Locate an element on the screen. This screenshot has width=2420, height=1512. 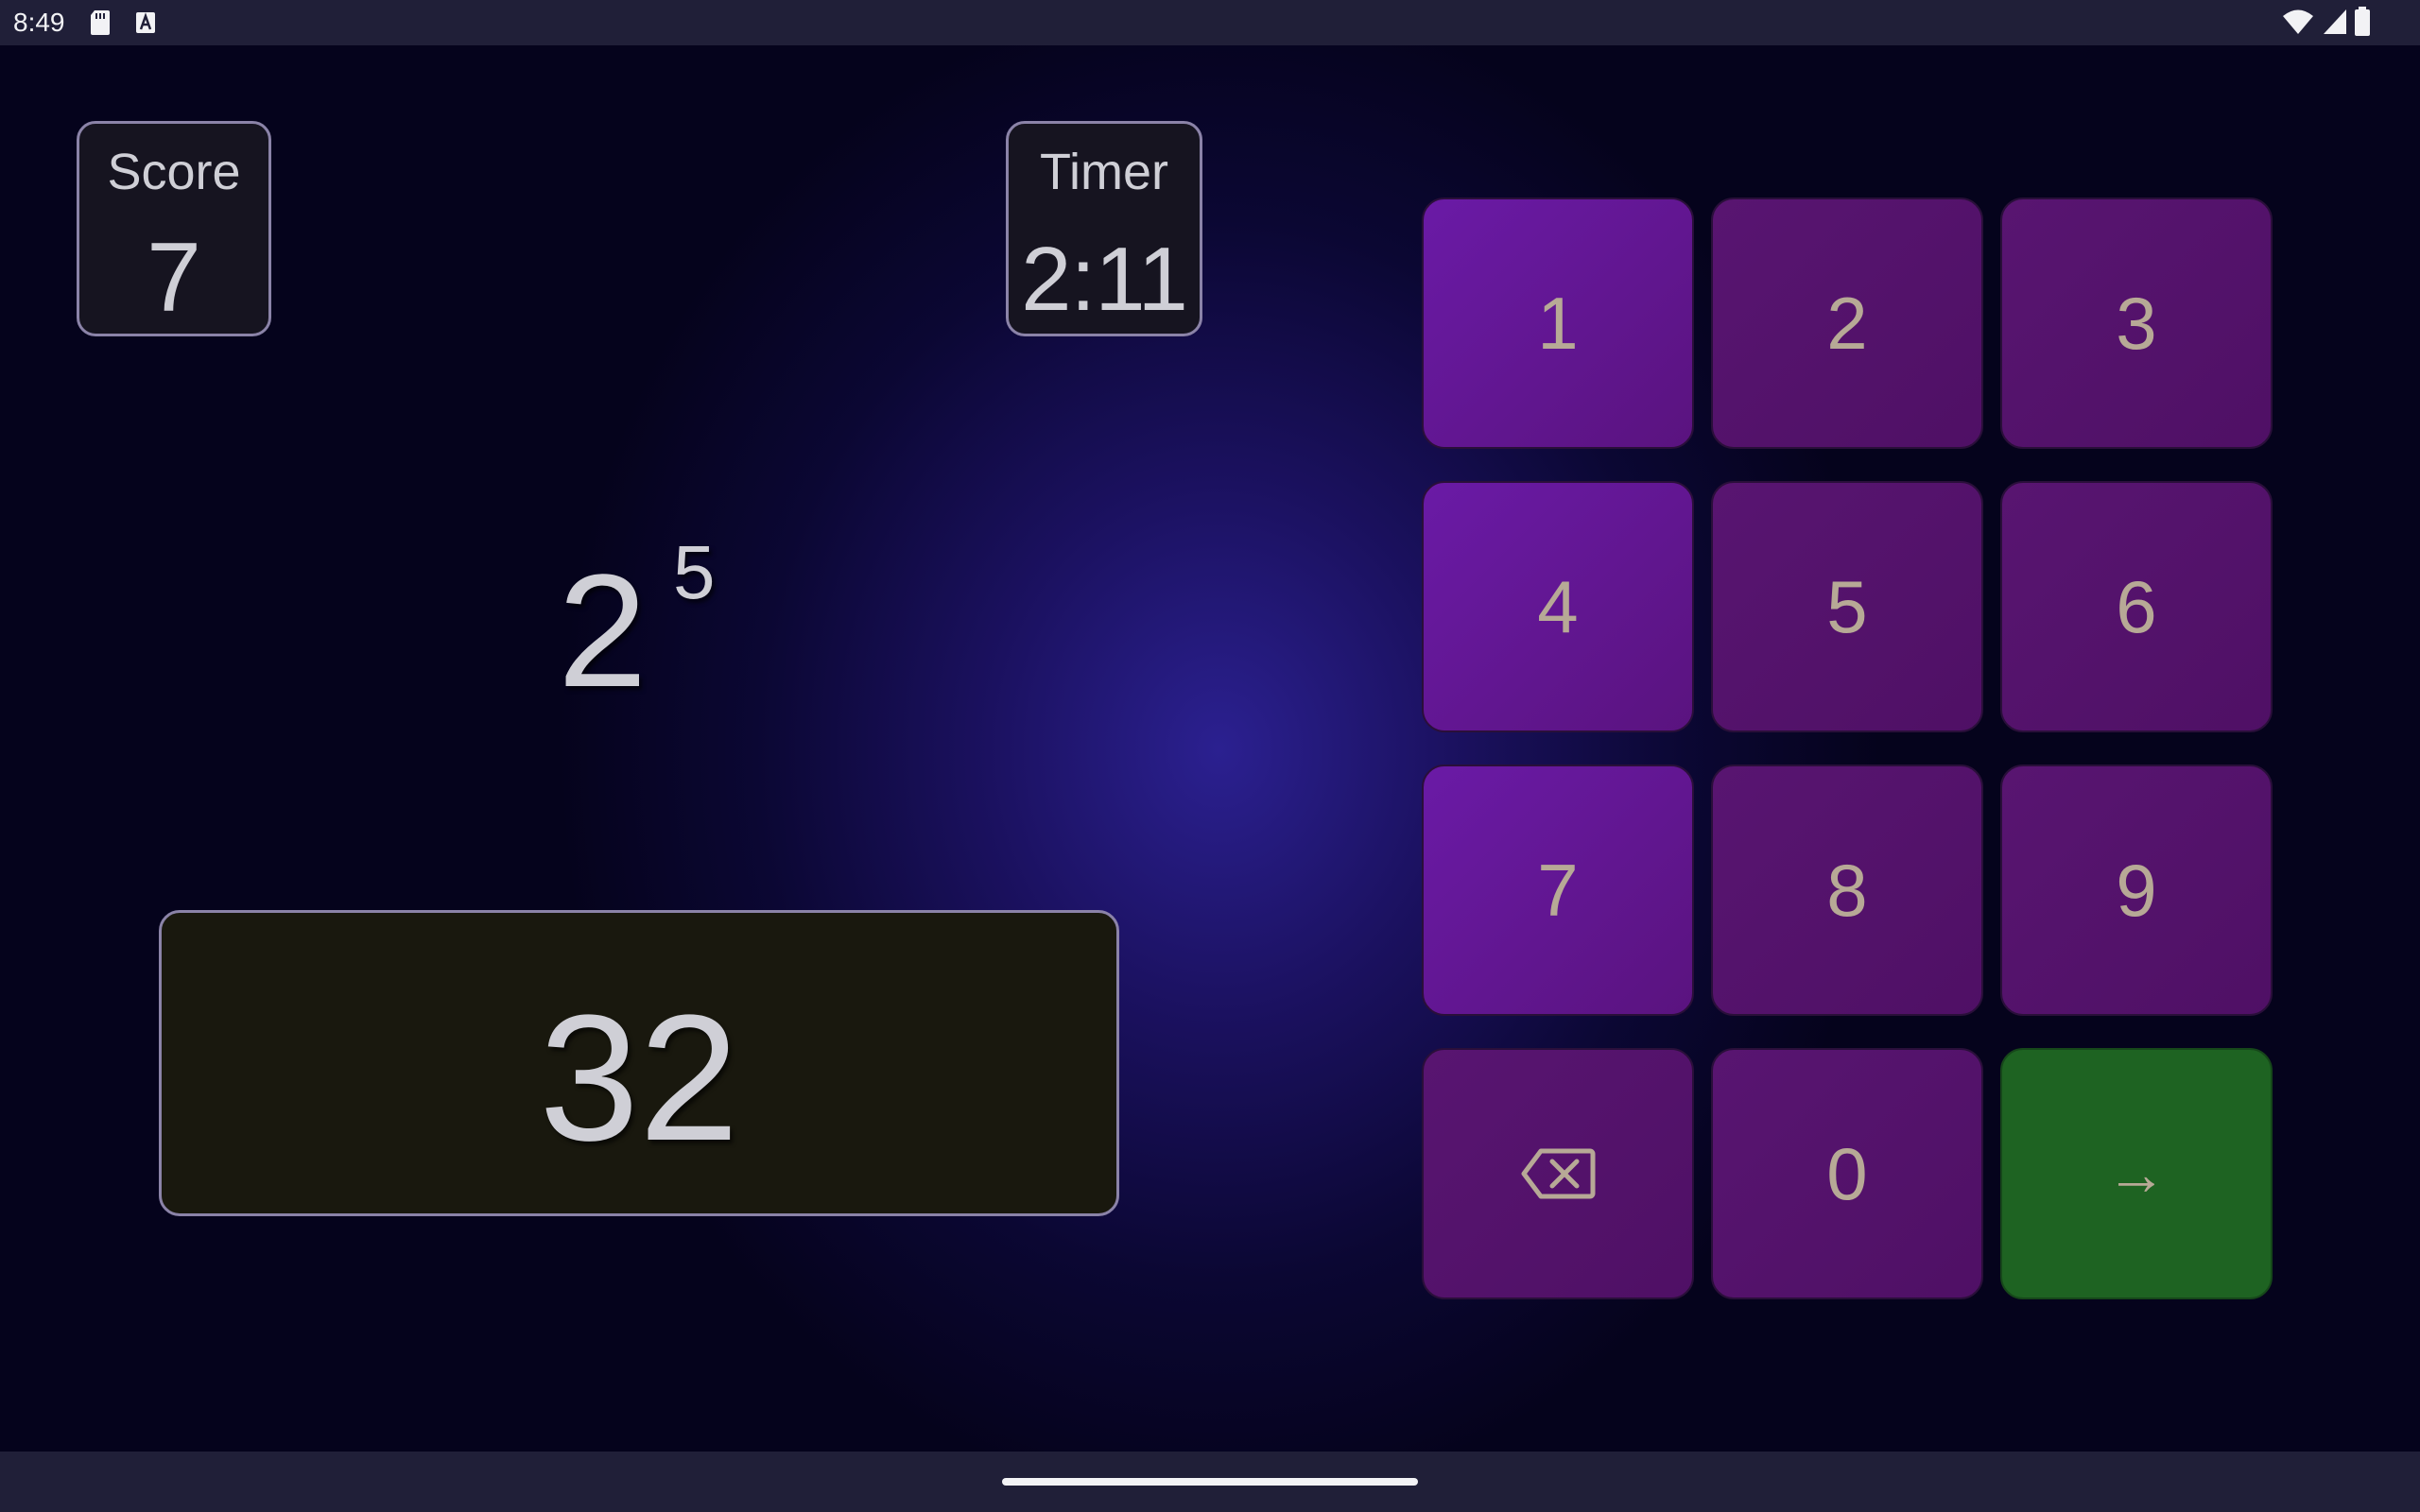
question-exponent: 5 is located at coordinates (694, 572).